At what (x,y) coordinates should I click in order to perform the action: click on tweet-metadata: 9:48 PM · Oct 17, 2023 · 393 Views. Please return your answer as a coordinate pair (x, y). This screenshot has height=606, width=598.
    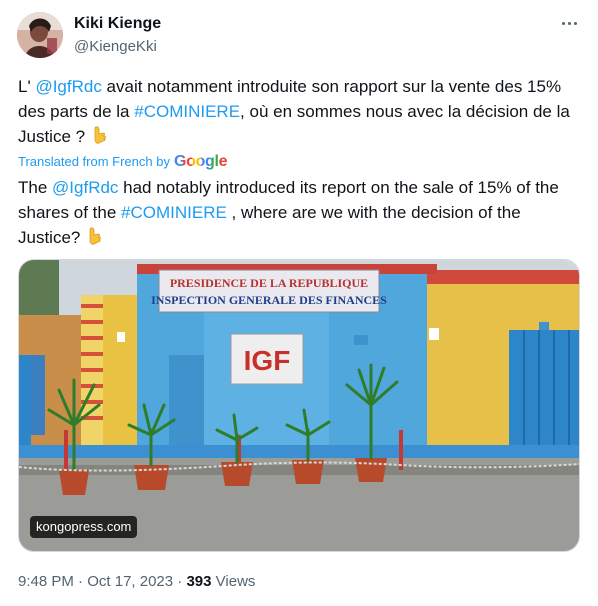
    Looking at the image, I should click on (136, 582).